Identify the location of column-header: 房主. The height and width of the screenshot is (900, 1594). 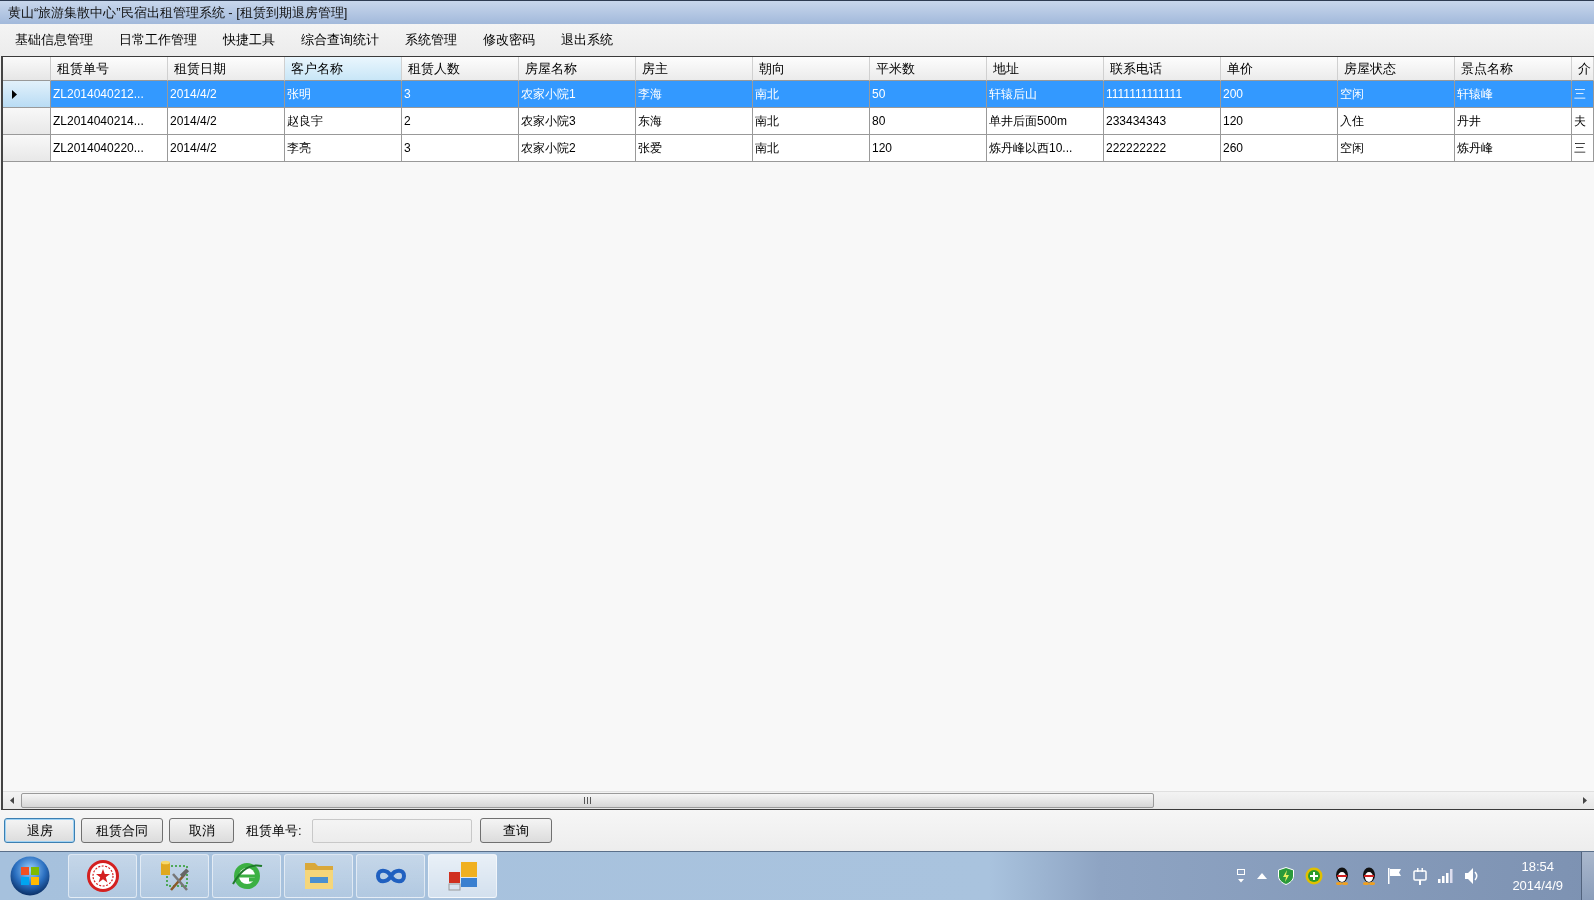
(694, 69).